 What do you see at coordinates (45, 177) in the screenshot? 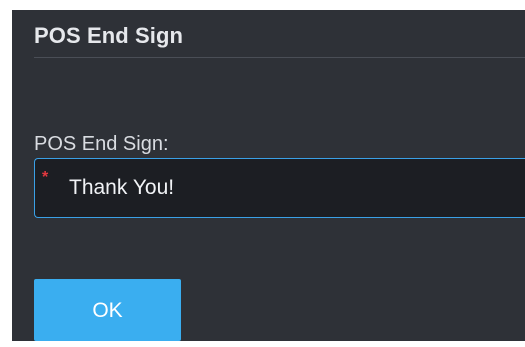
I see `required-asterisk: *` at bounding box center [45, 177].